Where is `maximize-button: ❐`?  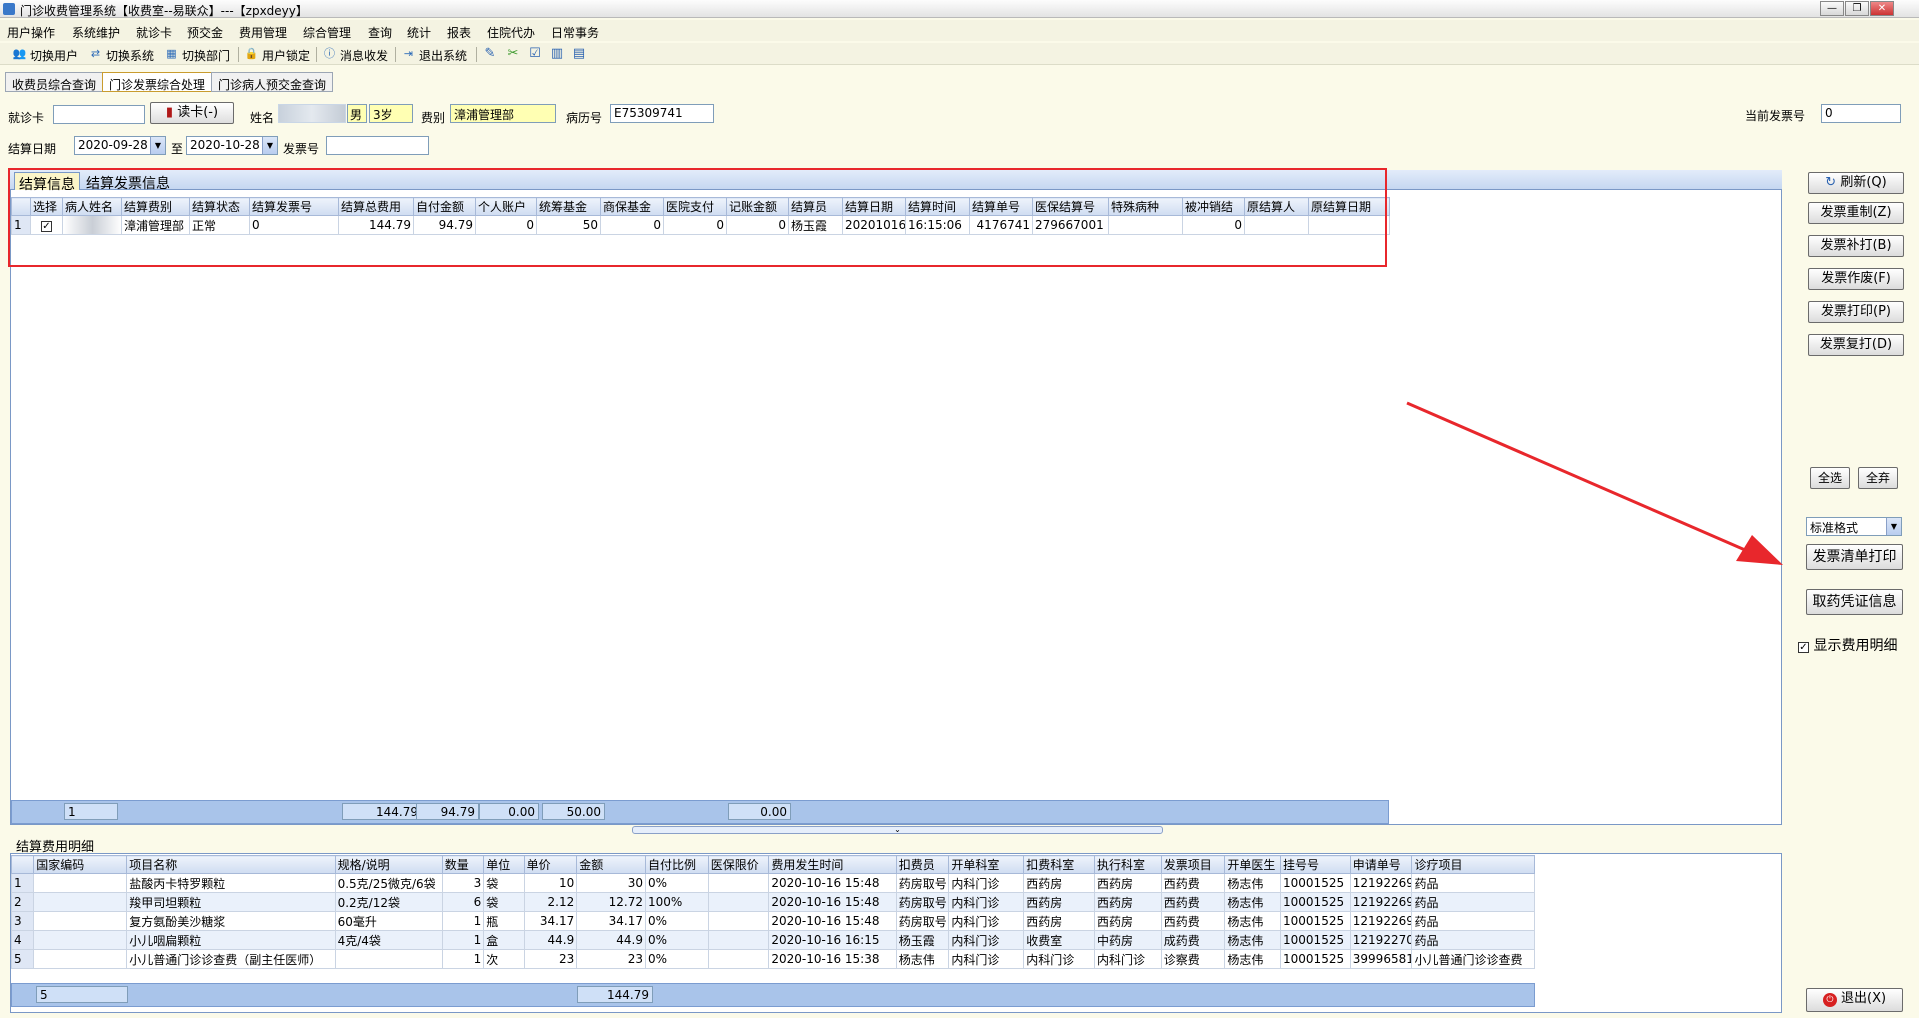
maximize-button: ❐ is located at coordinates (1857, 8).